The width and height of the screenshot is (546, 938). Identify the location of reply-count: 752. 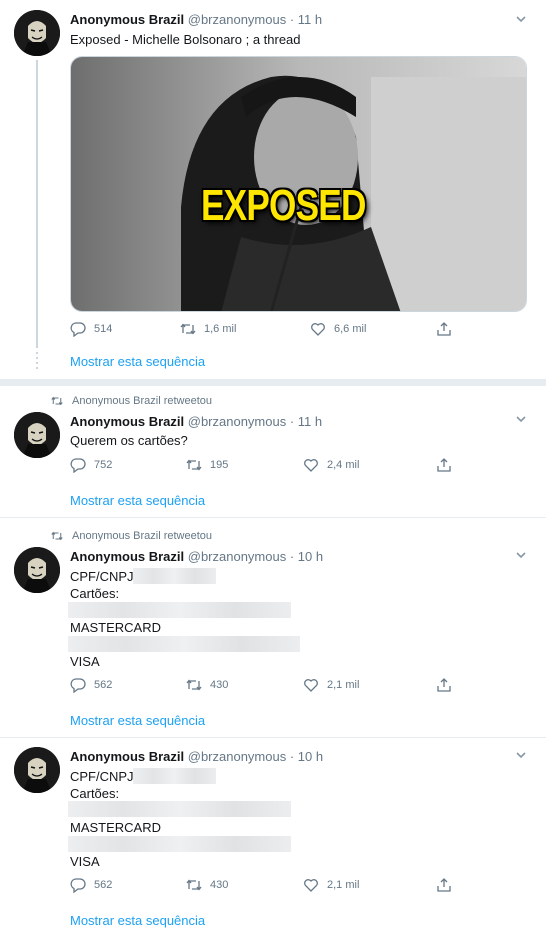
(103, 465).